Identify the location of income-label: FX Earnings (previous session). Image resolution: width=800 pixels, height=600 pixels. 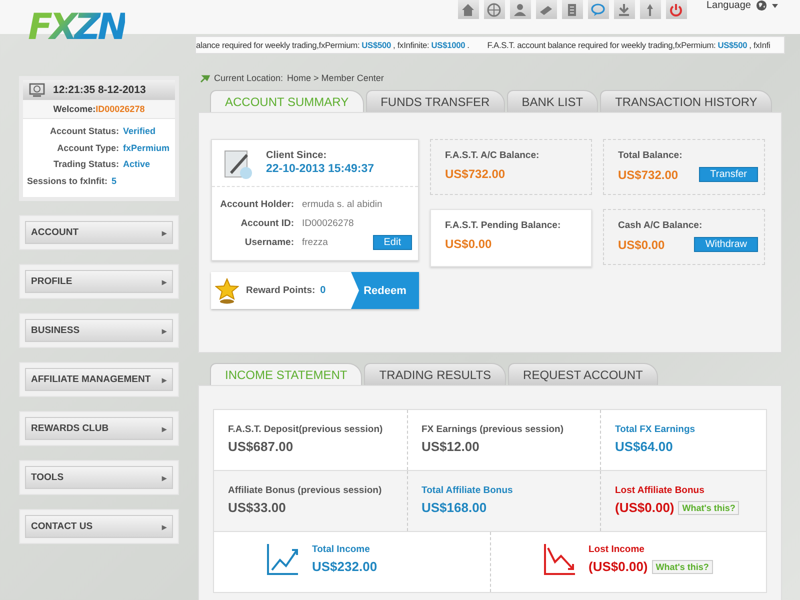
(493, 429).